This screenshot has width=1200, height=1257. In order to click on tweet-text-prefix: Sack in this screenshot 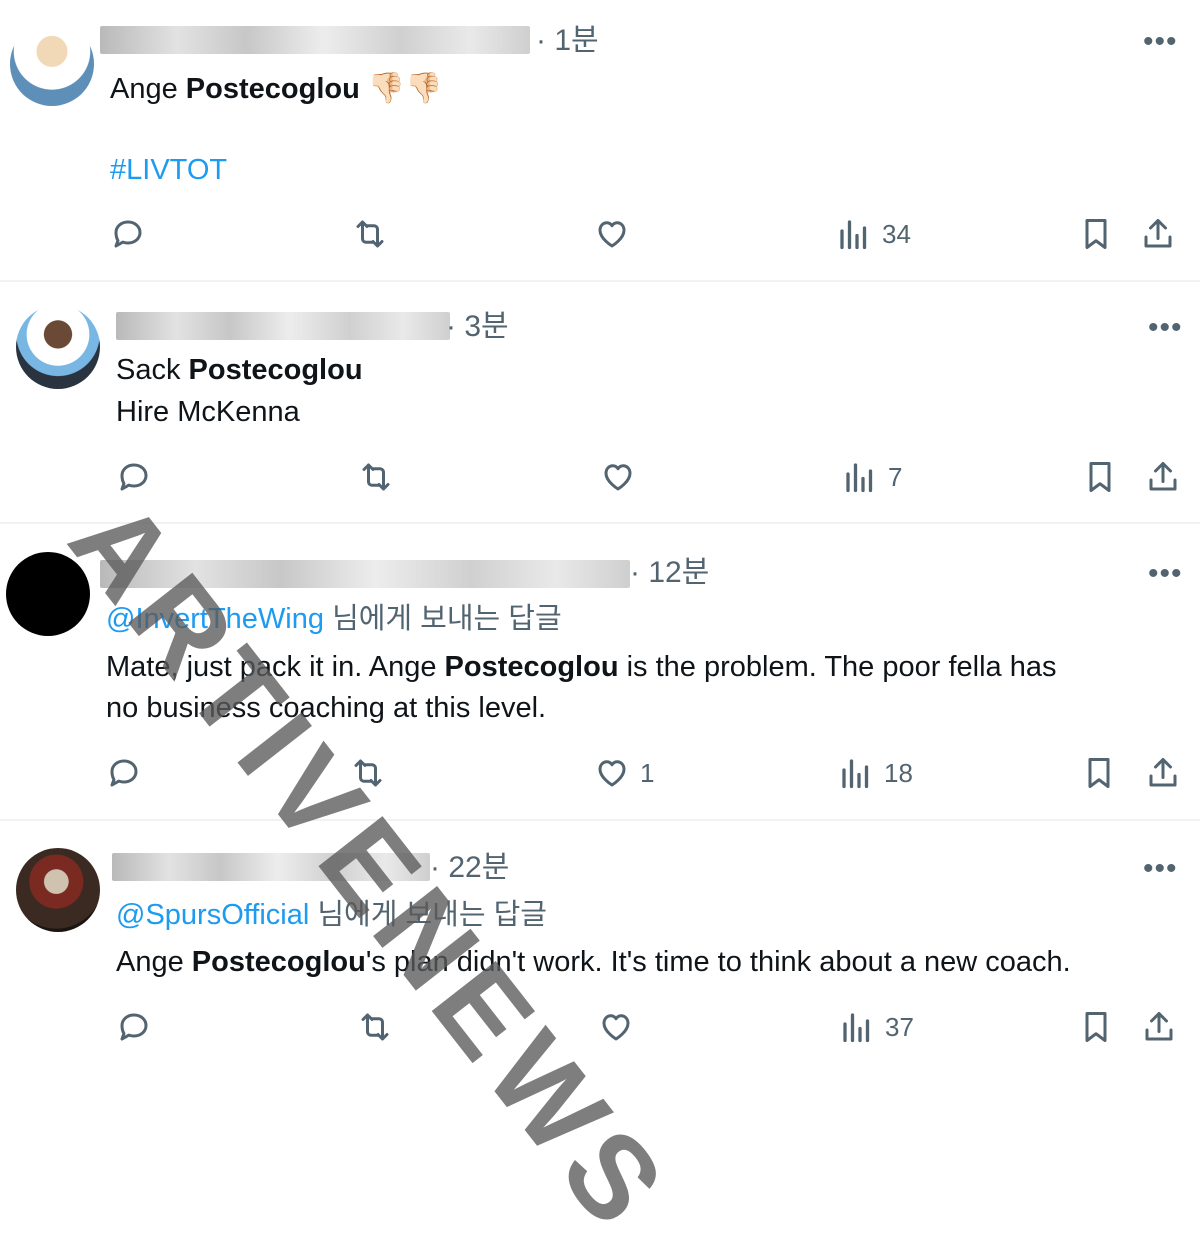, I will do `click(152, 370)`.